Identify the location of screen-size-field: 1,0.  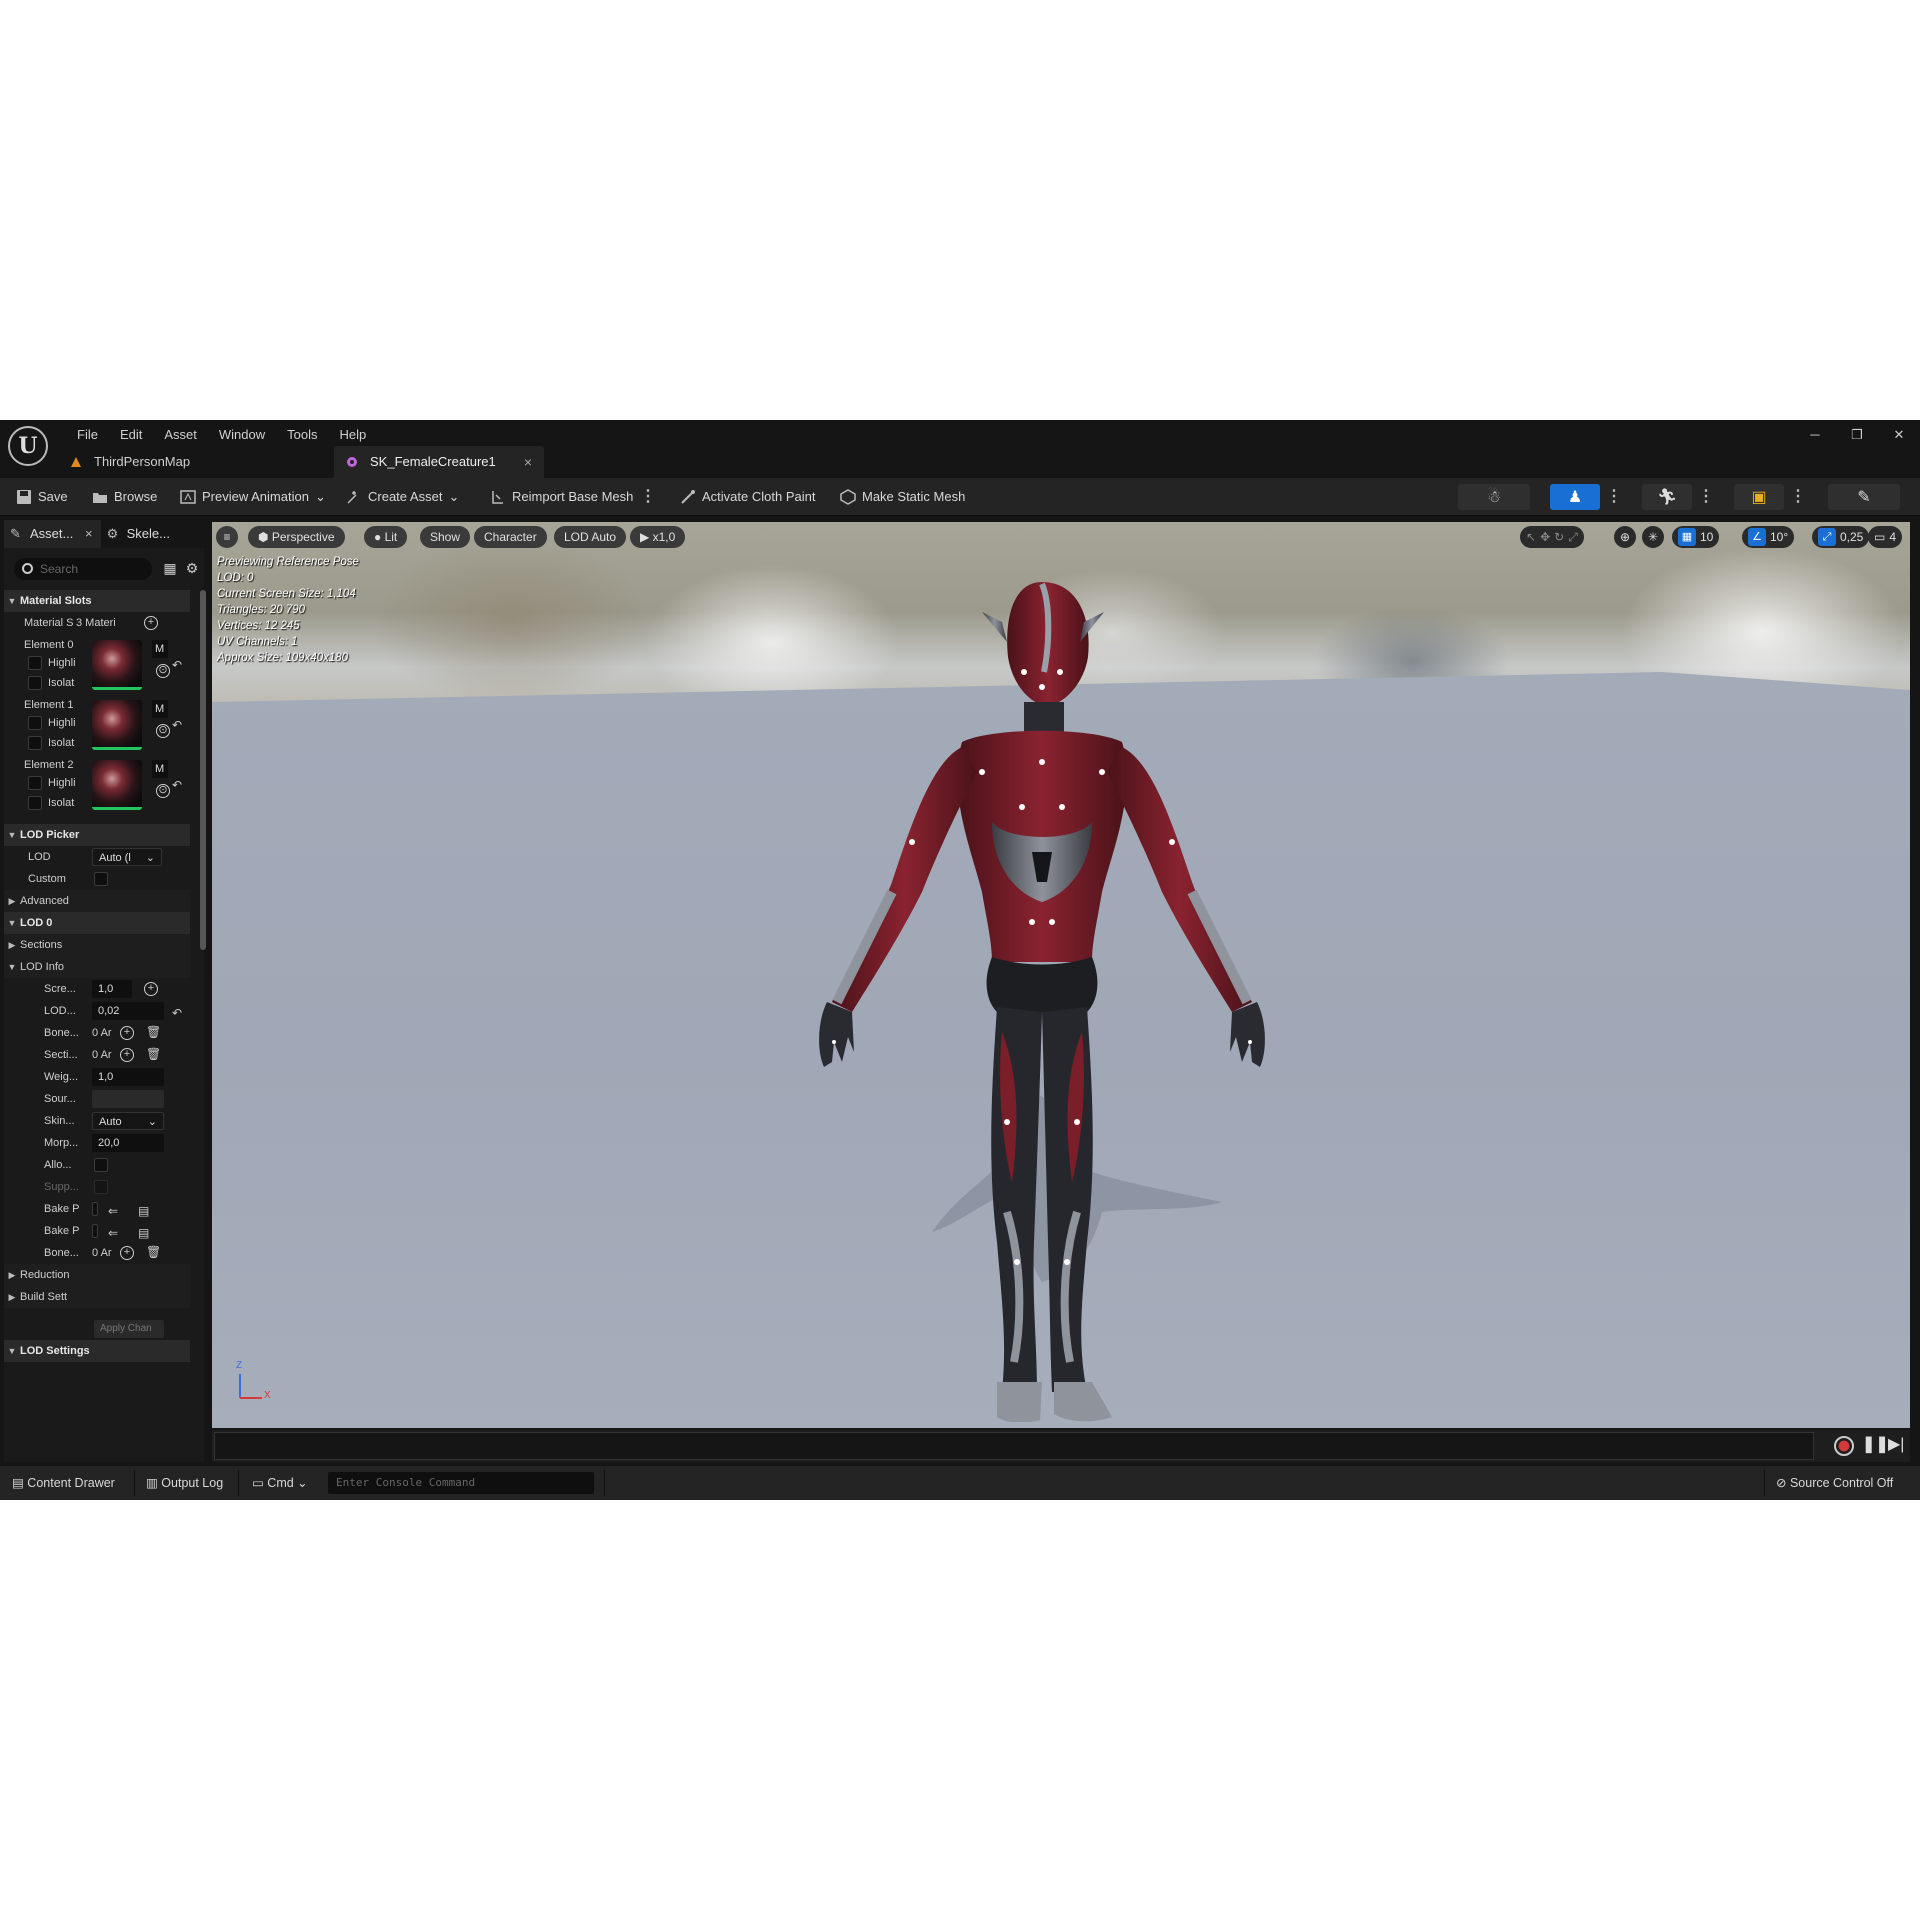
(112, 989).